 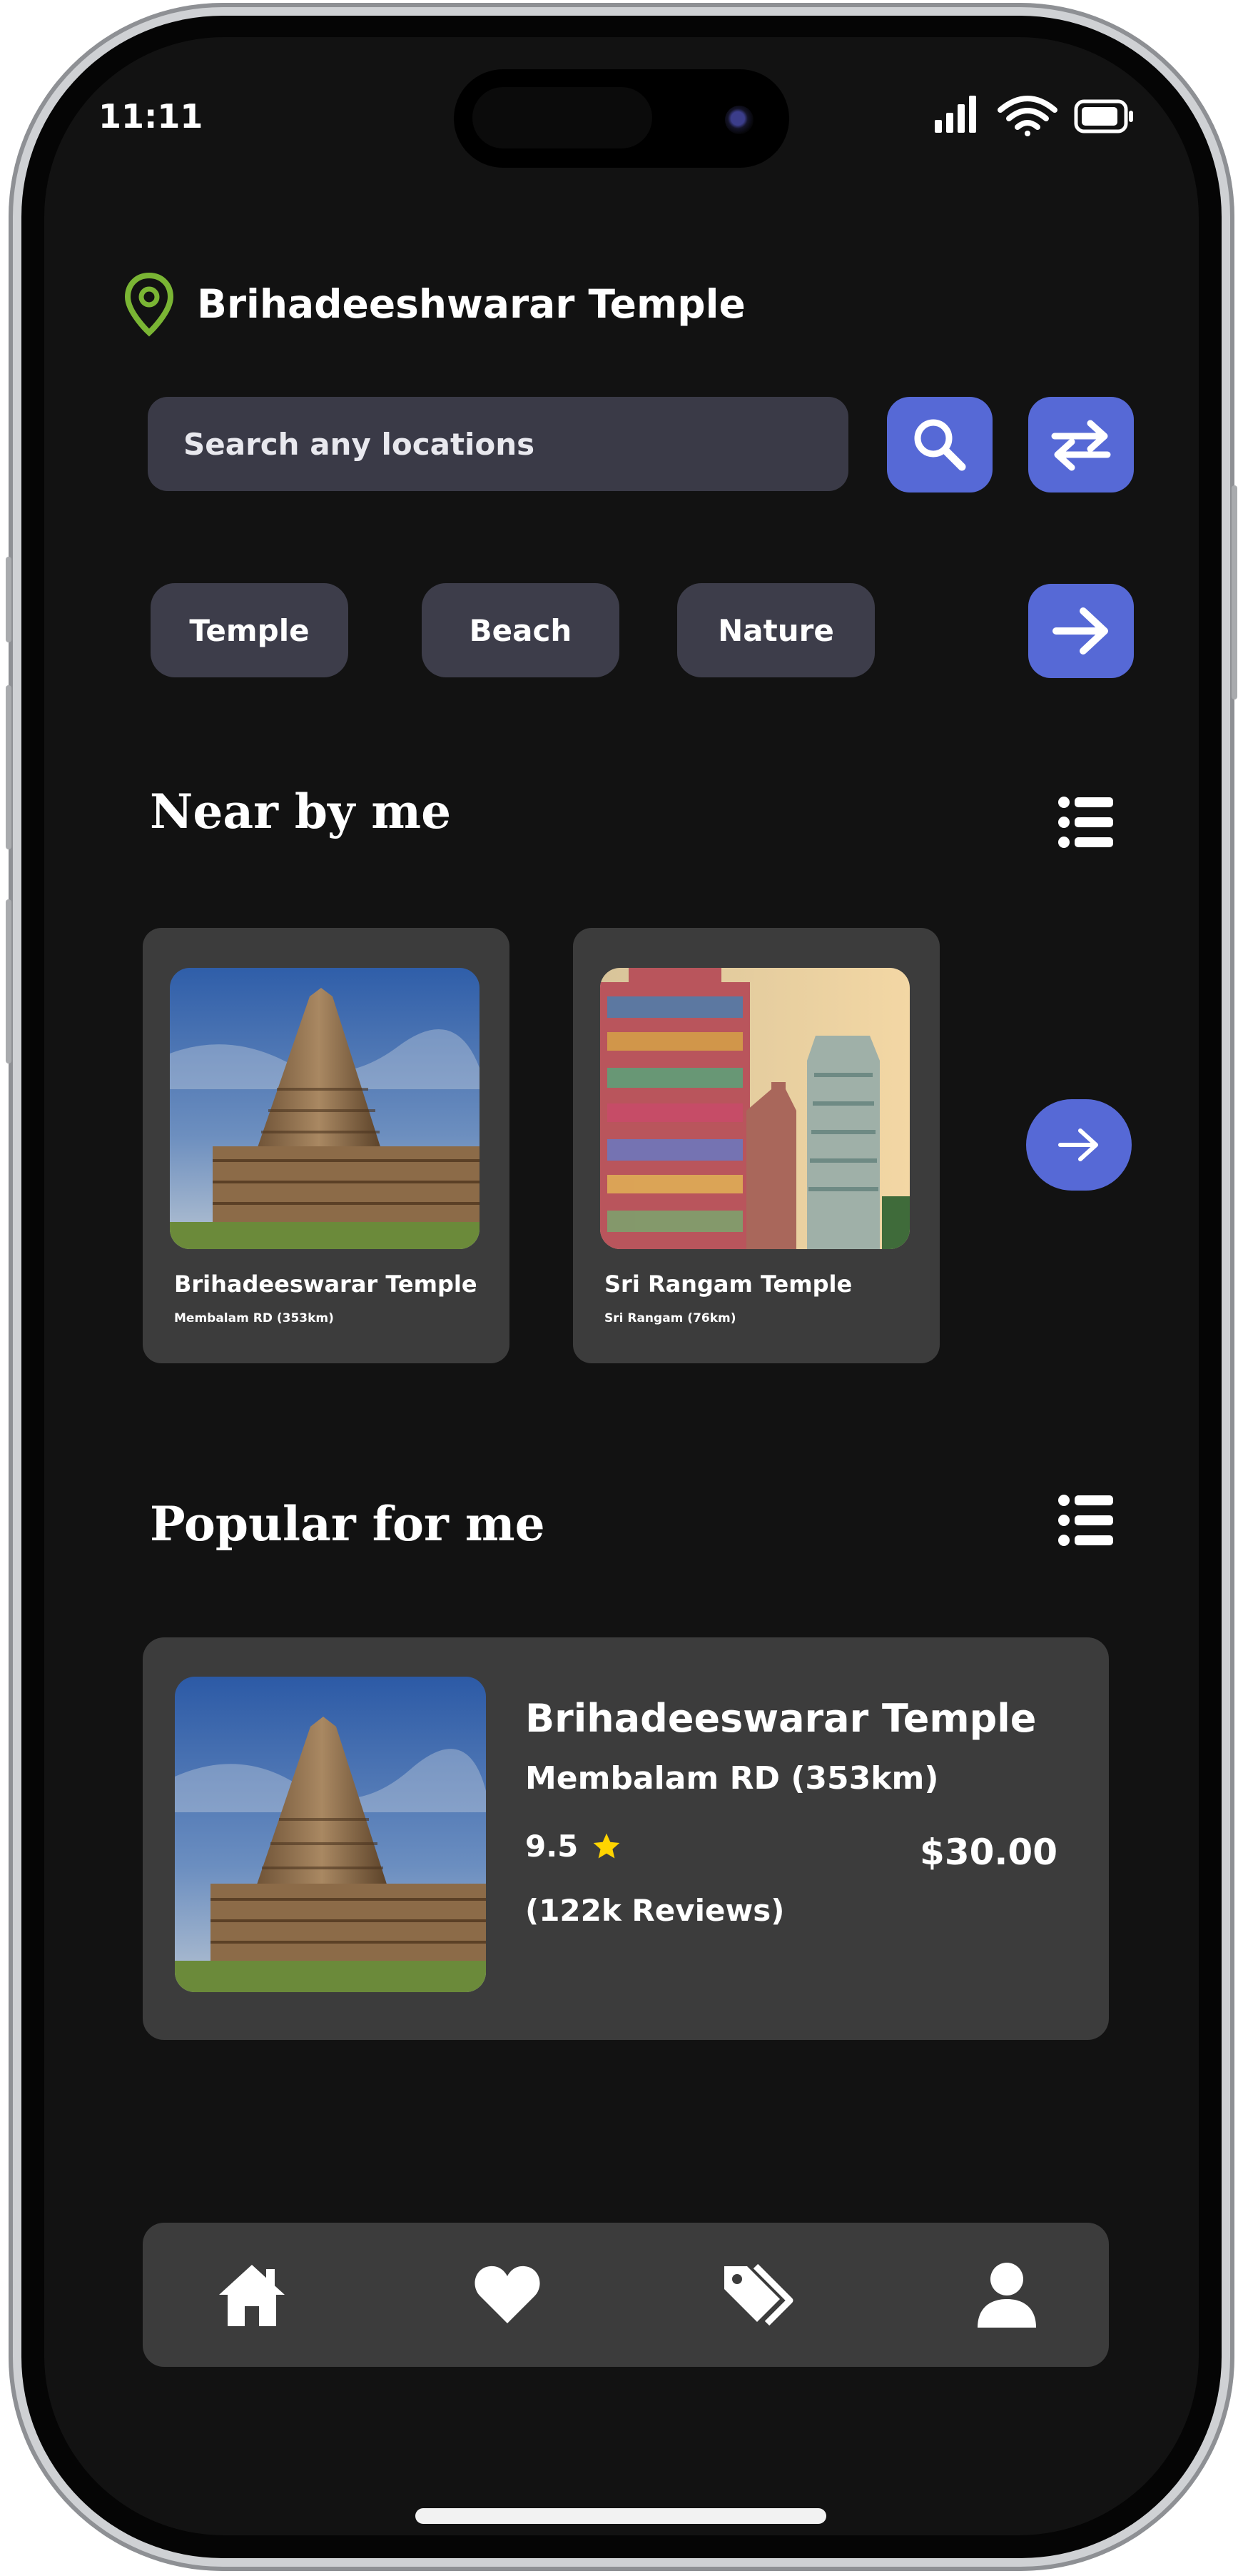 What do you see at coordinates (520, 630) in the screenshot?
I see `category-chip-beach: Beach` at bounding box center [520, 630].